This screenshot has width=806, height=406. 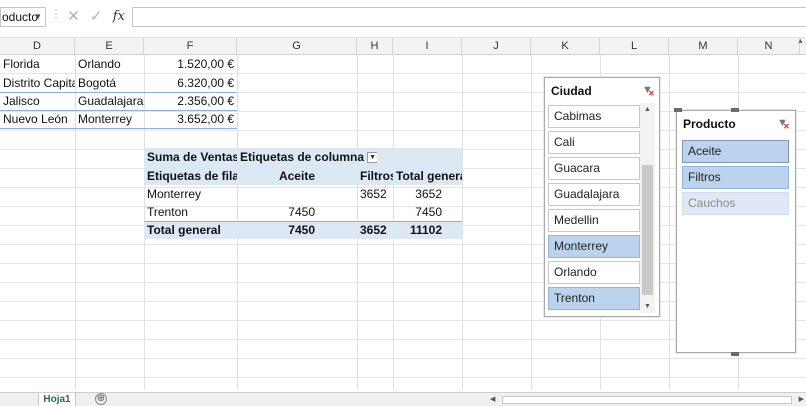 I want to click on formula-bar: oducto ▼ ⋮ ✕ ✓ fx, so click(x=403, y=17).